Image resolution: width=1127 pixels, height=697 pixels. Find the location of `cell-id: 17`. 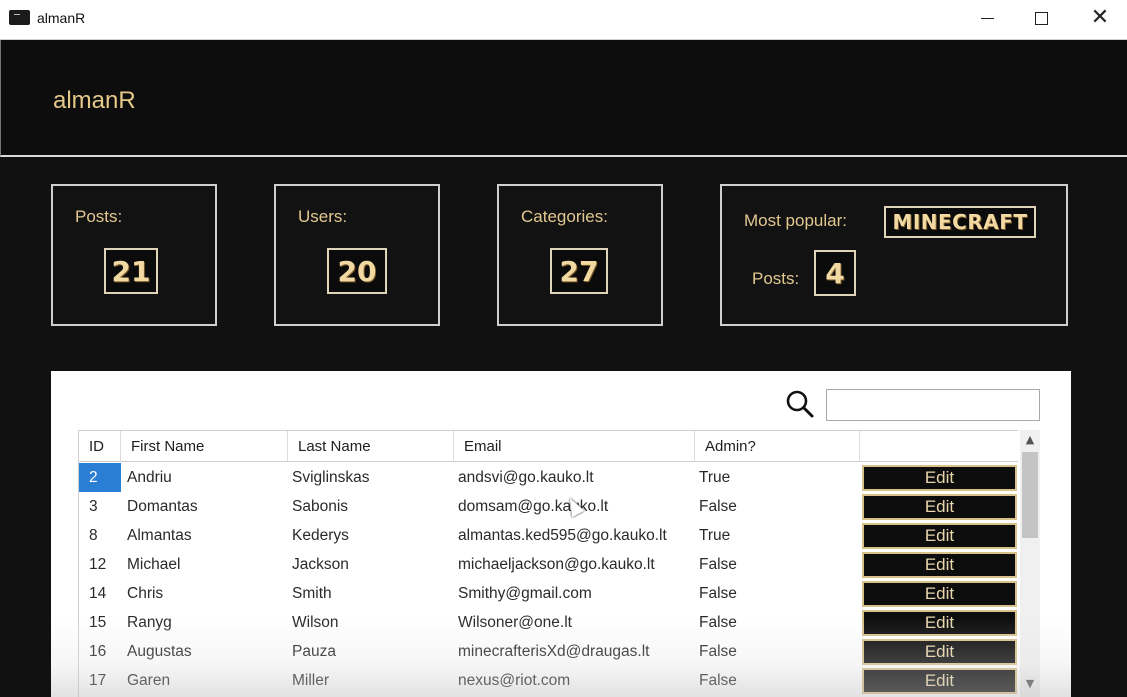

cell-id: 17 is located at coordinates (100, 680).